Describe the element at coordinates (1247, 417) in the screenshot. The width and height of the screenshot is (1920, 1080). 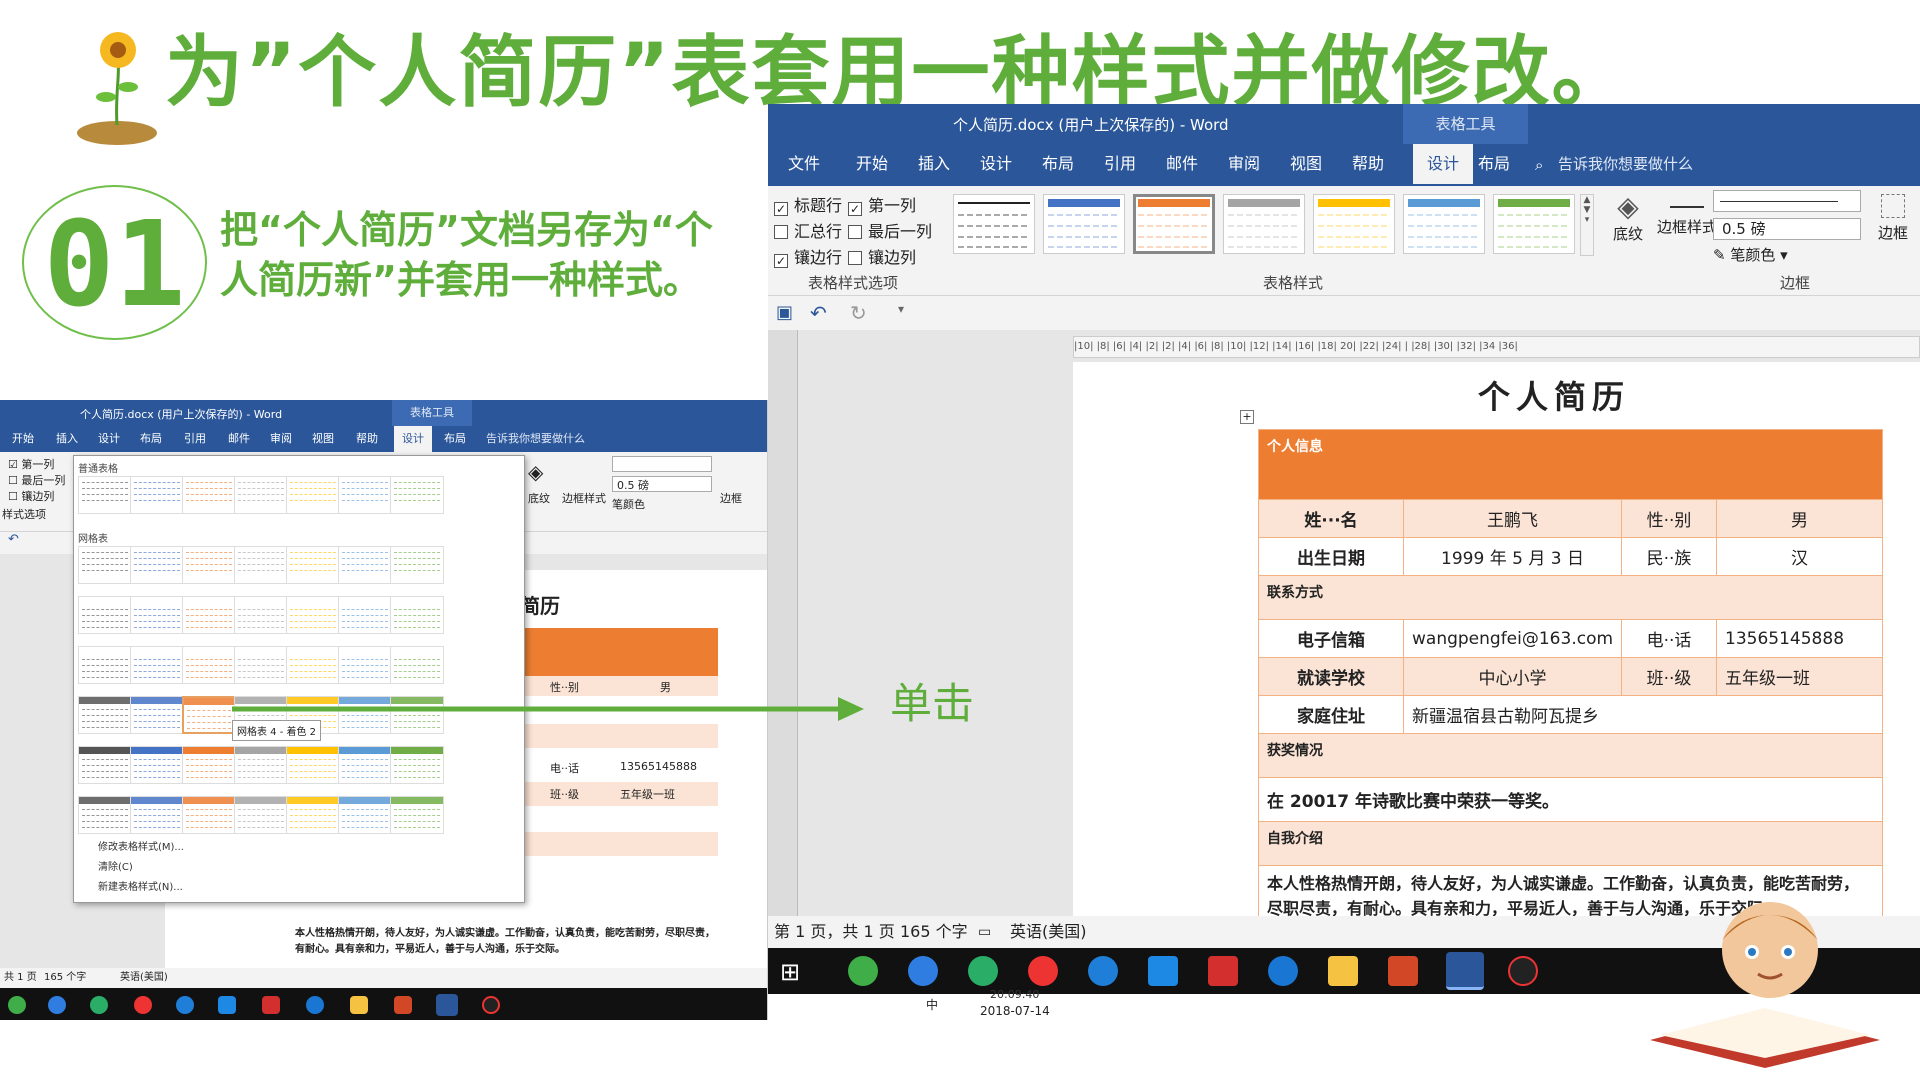
I see `table-move-handle-icon: +` at that location.